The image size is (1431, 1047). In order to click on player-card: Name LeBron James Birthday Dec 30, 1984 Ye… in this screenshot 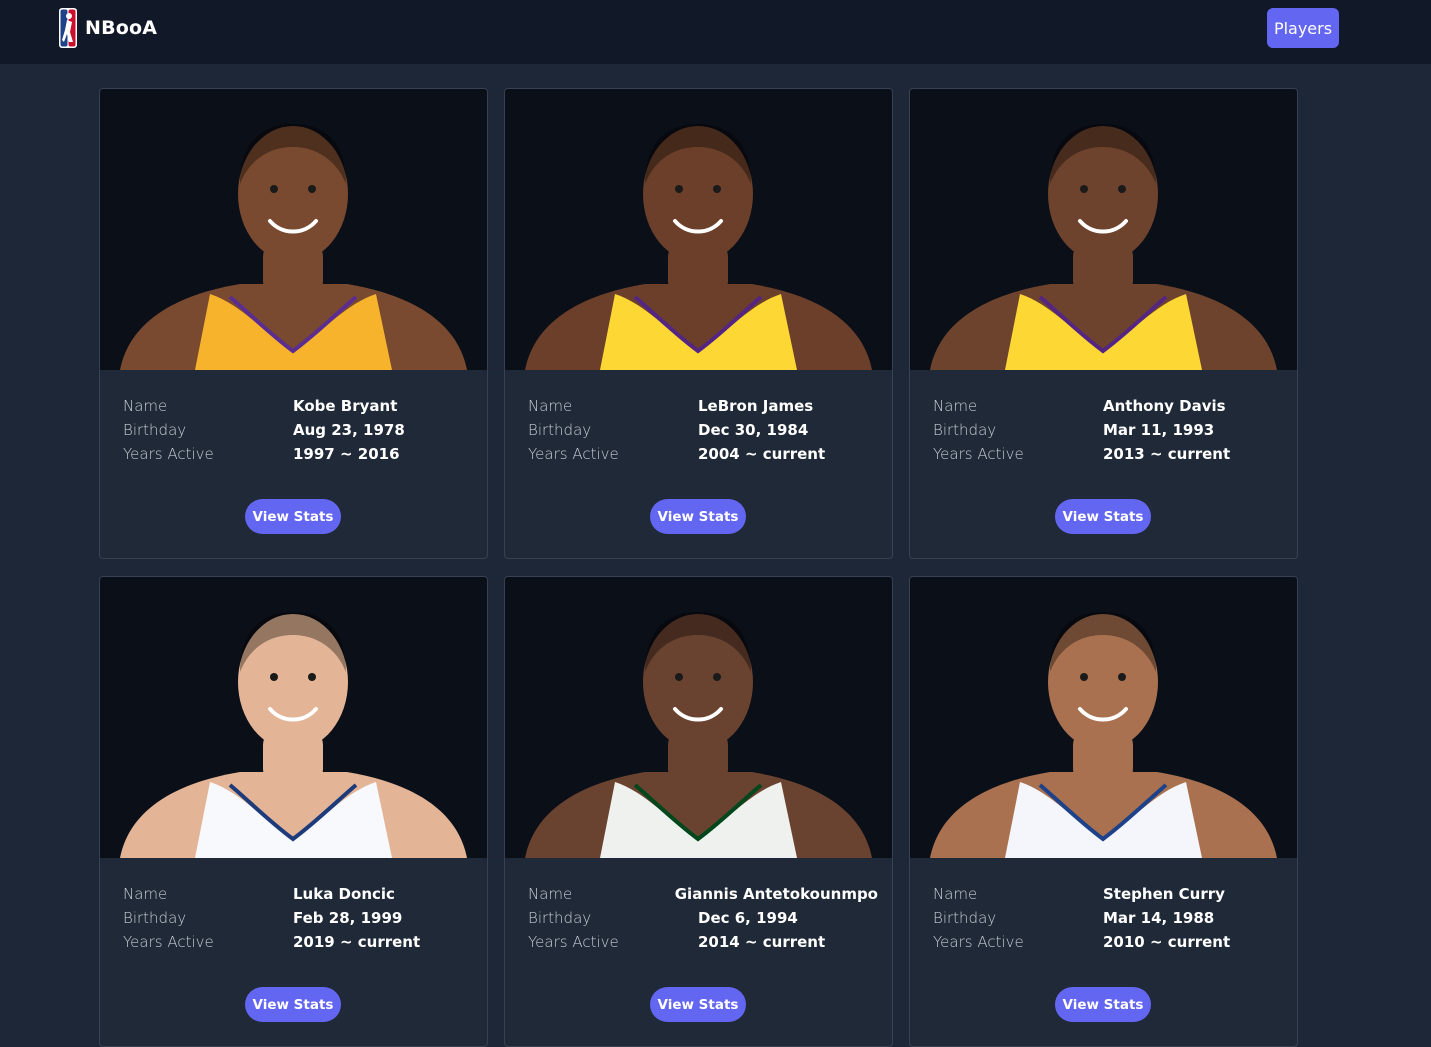, I will do `click(698, 323)`.